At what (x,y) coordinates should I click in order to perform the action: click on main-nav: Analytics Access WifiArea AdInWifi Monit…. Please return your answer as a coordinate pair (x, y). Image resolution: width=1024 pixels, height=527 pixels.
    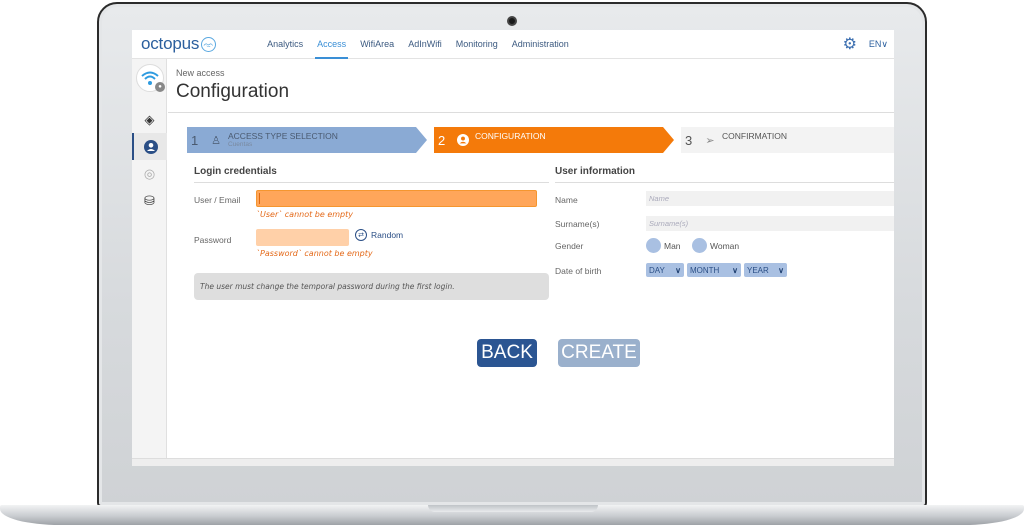
    Looking at the image, I should click on (418, 44).